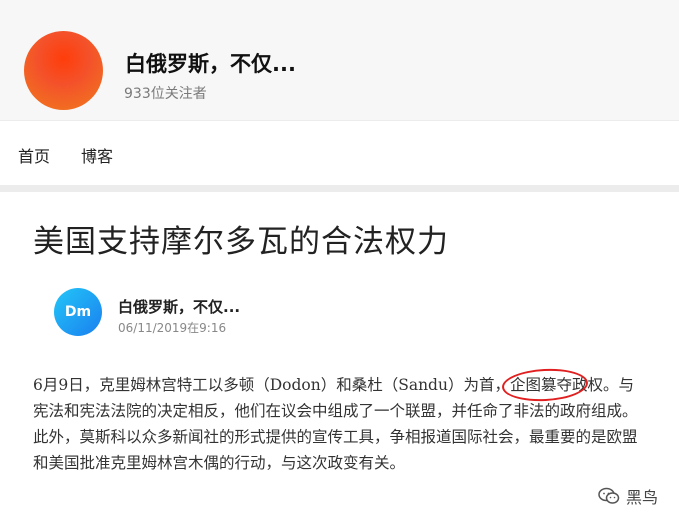 The image size is (679, 522). Describe the element at coordinates (172, 328) in the screenshot. I see `post-date: 06/11/2019在9:16` at that location.